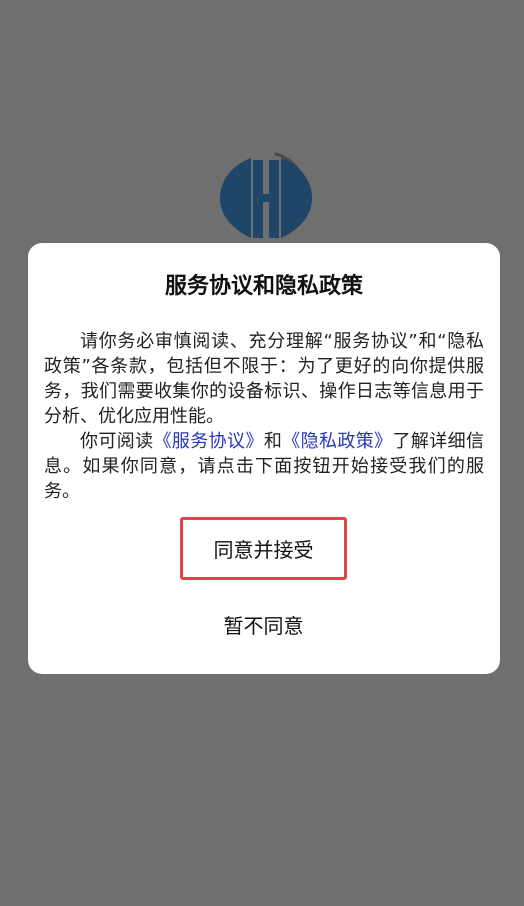 This screenshot has height=906, width=524. What do you see at coordinates (273, 441) in the screenshot?
I see `paragraph-2-and: 和` at bounding box center [273, 441].